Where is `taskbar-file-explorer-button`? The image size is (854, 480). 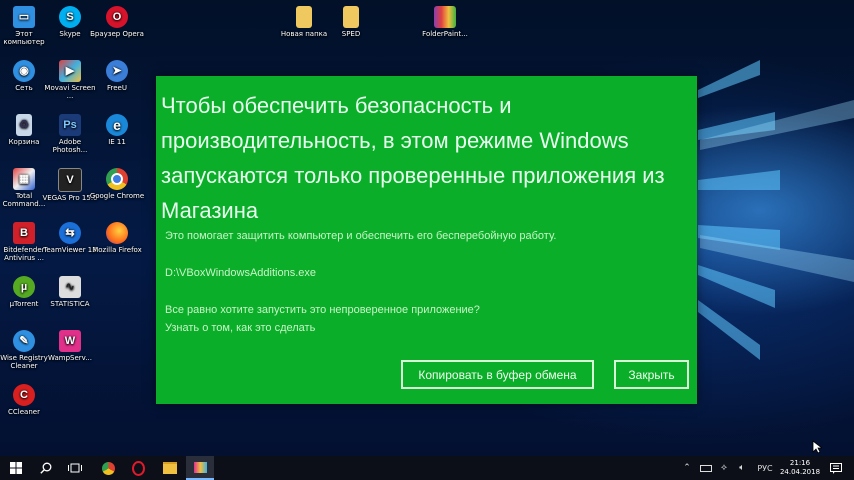 taskbar-file-explorer-button is located at coordinates (170, 468).